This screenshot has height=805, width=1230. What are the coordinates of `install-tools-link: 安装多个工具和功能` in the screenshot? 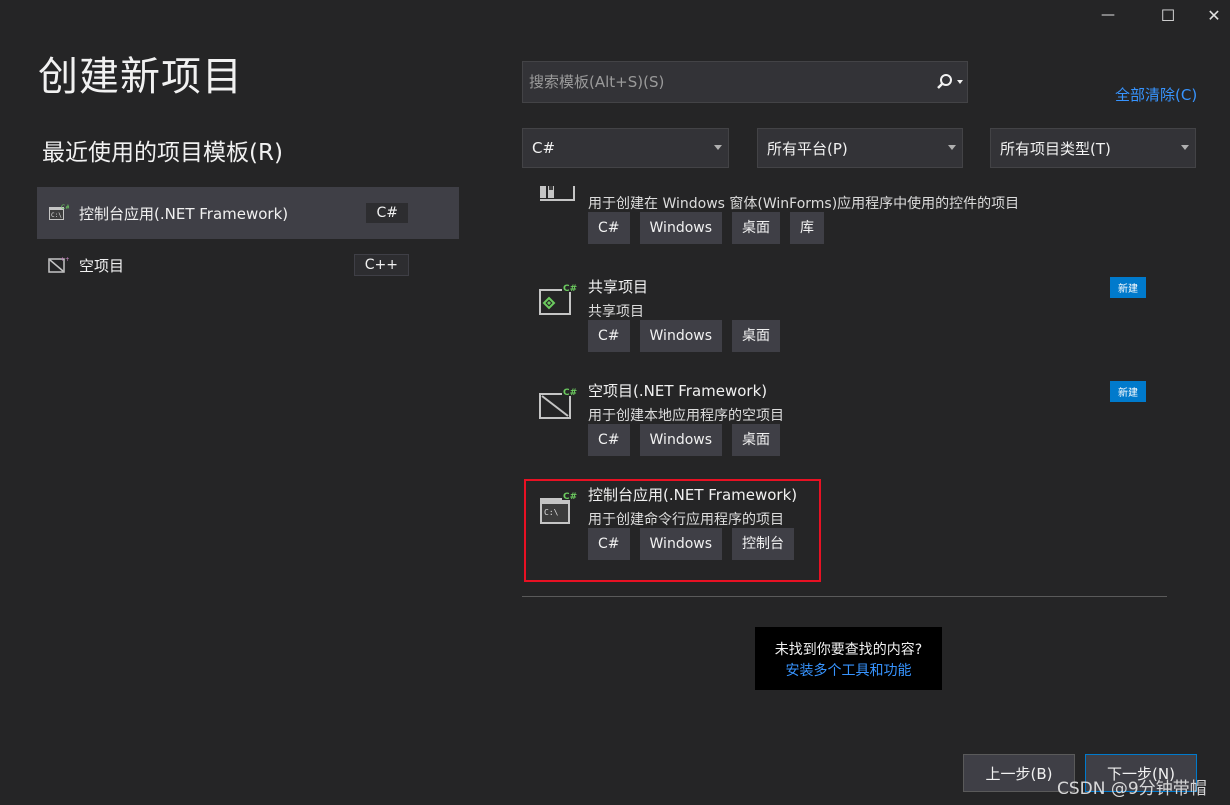 It's located at (848, 671).